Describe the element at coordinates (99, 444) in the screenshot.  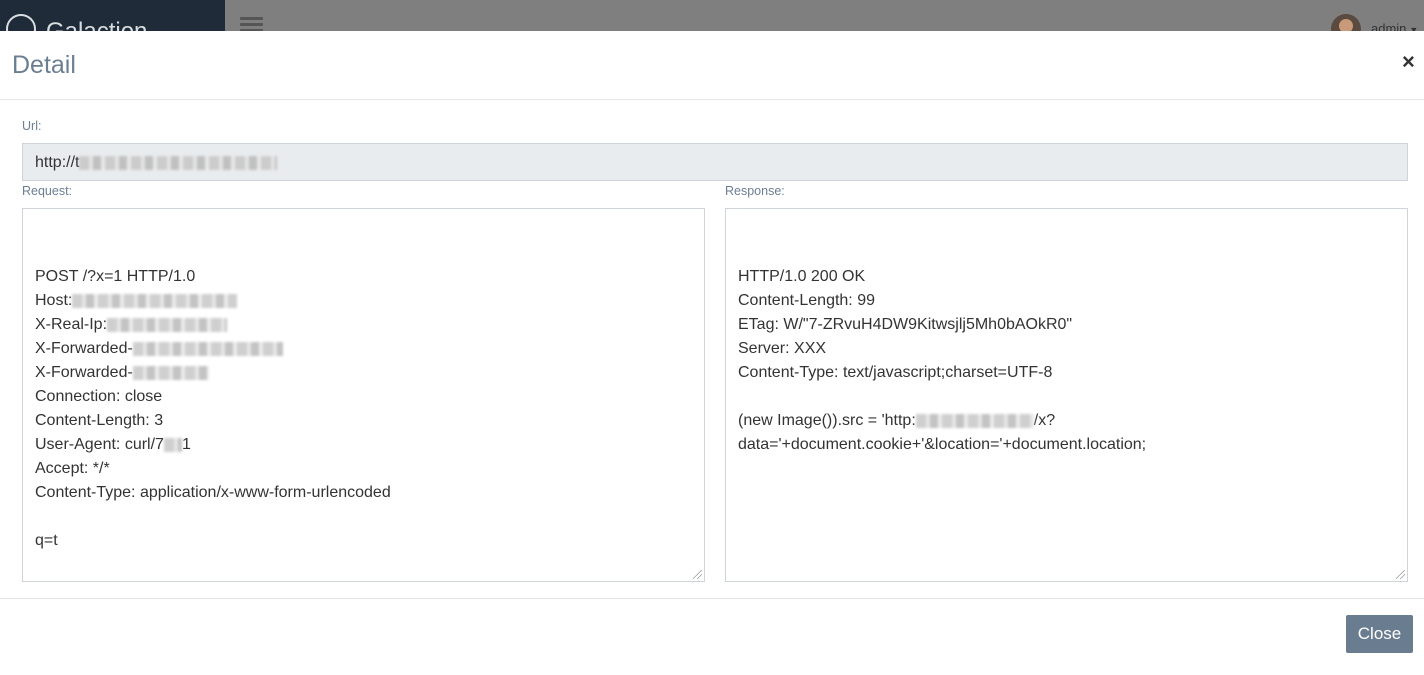
I see `line-text: User-Agent: curl/7` at that location.